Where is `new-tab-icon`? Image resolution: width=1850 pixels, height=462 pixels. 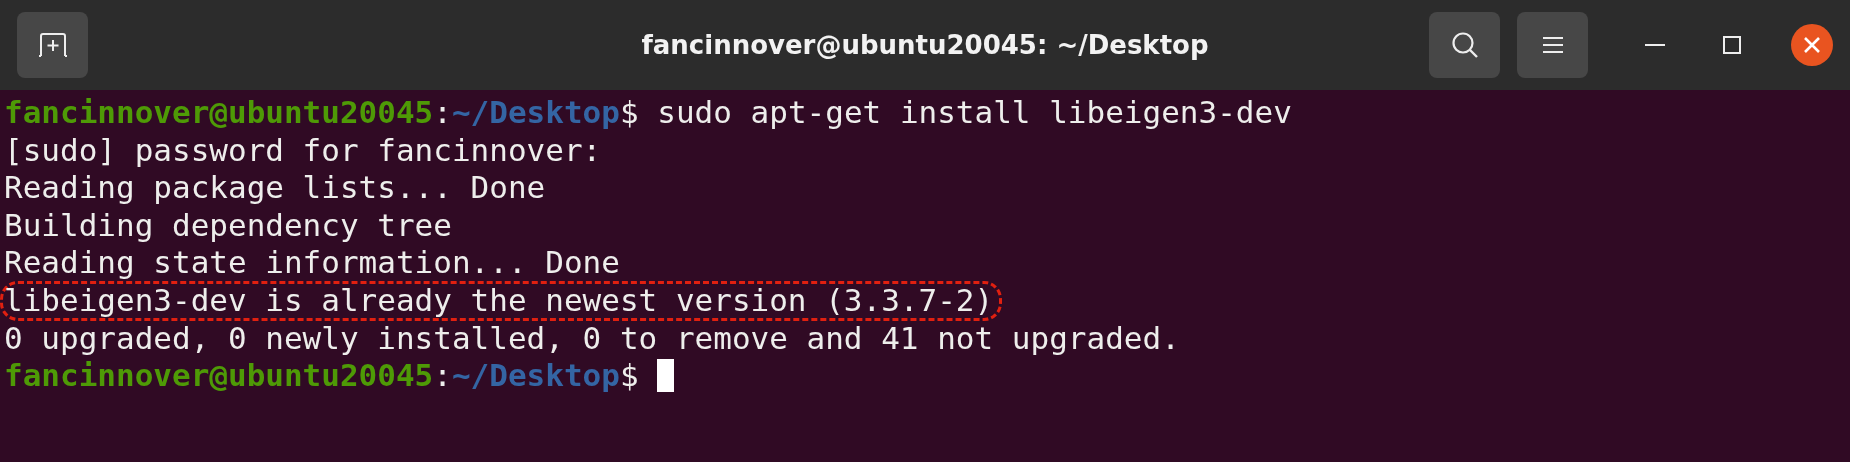
new-tab-icon is located at coordinates (52, 45).